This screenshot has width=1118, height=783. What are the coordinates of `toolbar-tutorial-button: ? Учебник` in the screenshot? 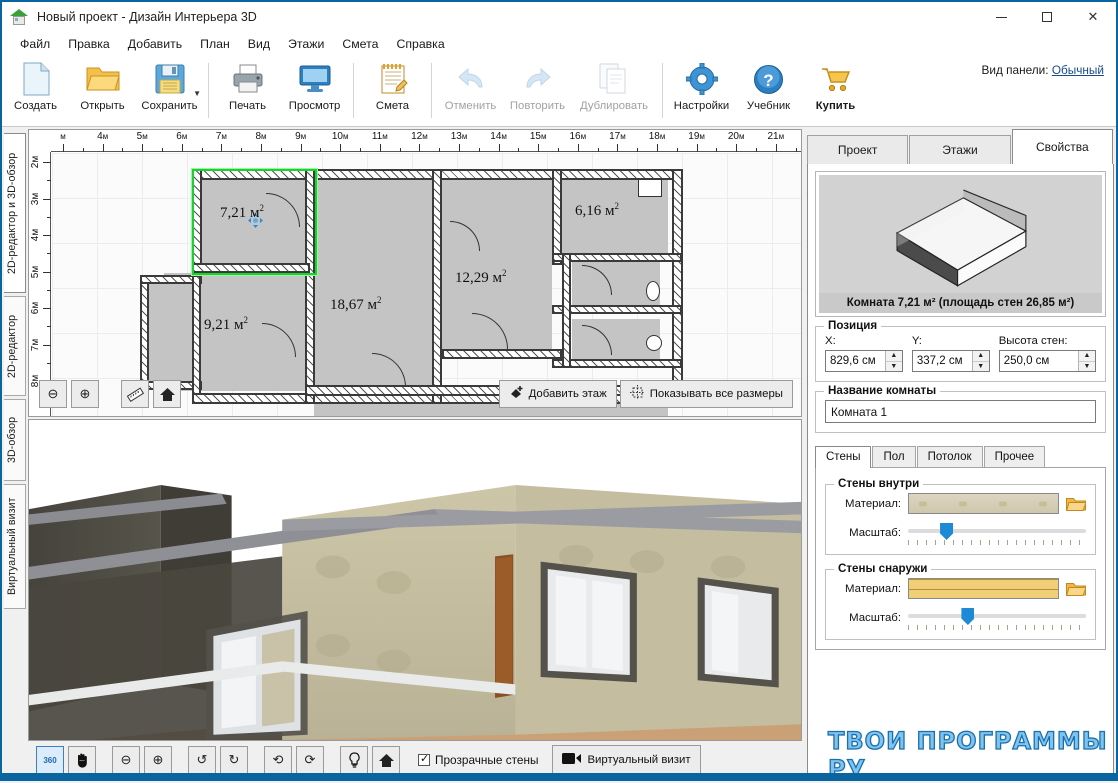 It's located at (768, 90).